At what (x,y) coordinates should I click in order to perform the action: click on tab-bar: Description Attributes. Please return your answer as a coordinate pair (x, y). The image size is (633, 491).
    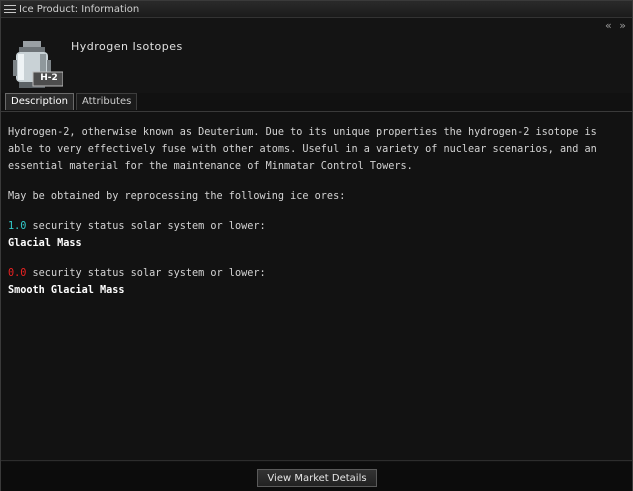
    Looking at the image, I should click on (72, 101).